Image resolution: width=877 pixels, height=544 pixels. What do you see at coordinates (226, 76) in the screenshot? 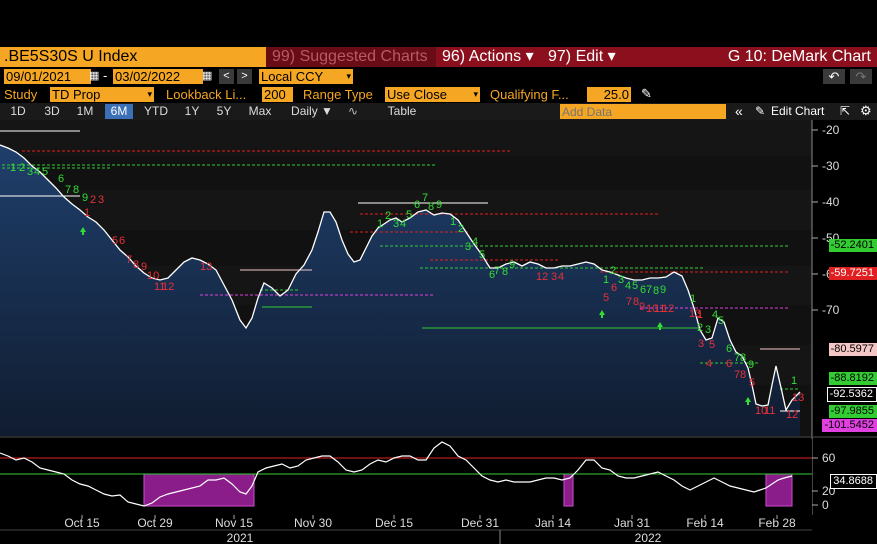
I see `prev-period-button: <` at bounding box center [226, 76].